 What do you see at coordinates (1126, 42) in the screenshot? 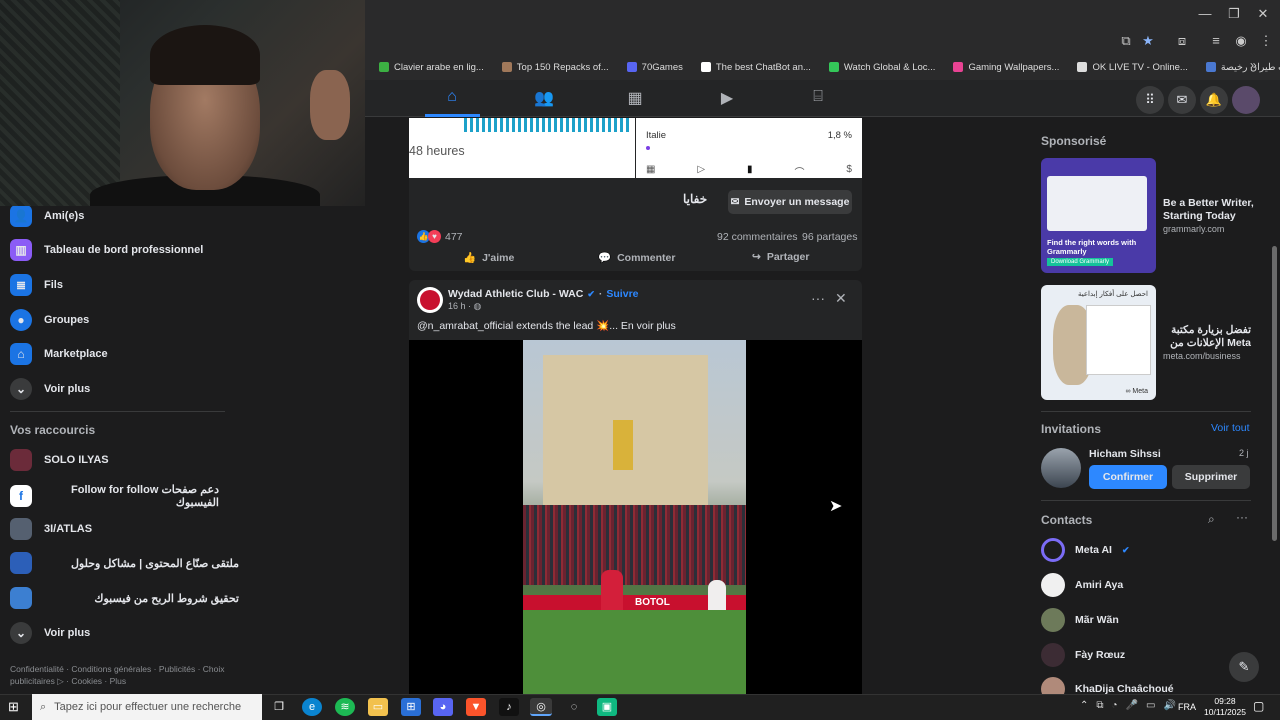
I see `cast-icon: ⧉` at bounding box center [1126, 42].